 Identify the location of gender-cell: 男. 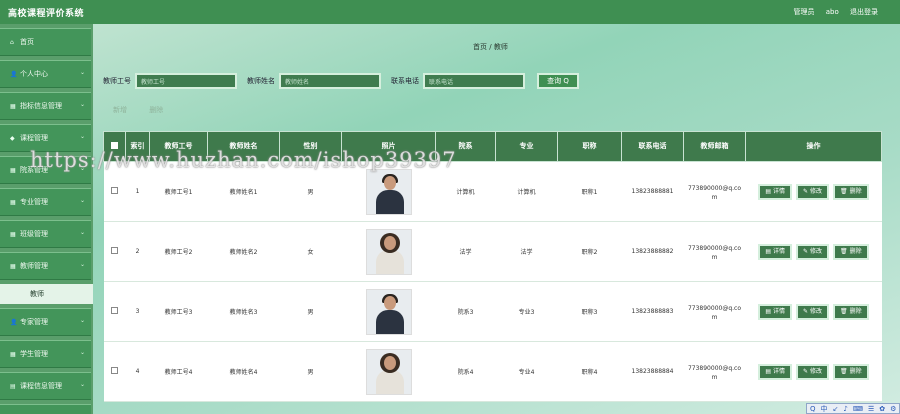
(310, 311).